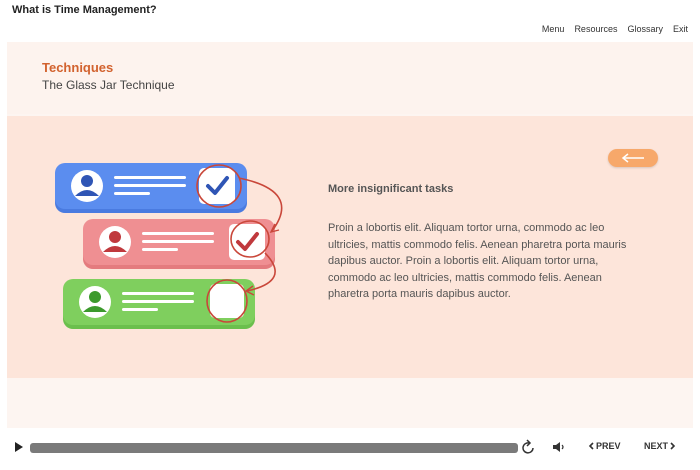  I want to click on chevron-right-icon, so click(673, 446).